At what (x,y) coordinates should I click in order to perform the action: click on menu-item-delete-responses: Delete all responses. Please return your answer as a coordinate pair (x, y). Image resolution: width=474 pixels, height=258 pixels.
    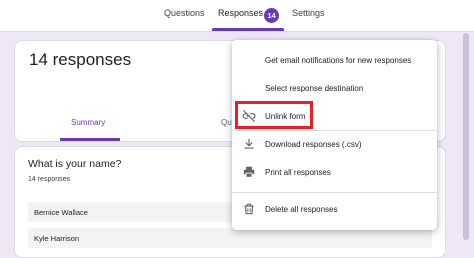
    Looking at the image, I should click on (334, 209).